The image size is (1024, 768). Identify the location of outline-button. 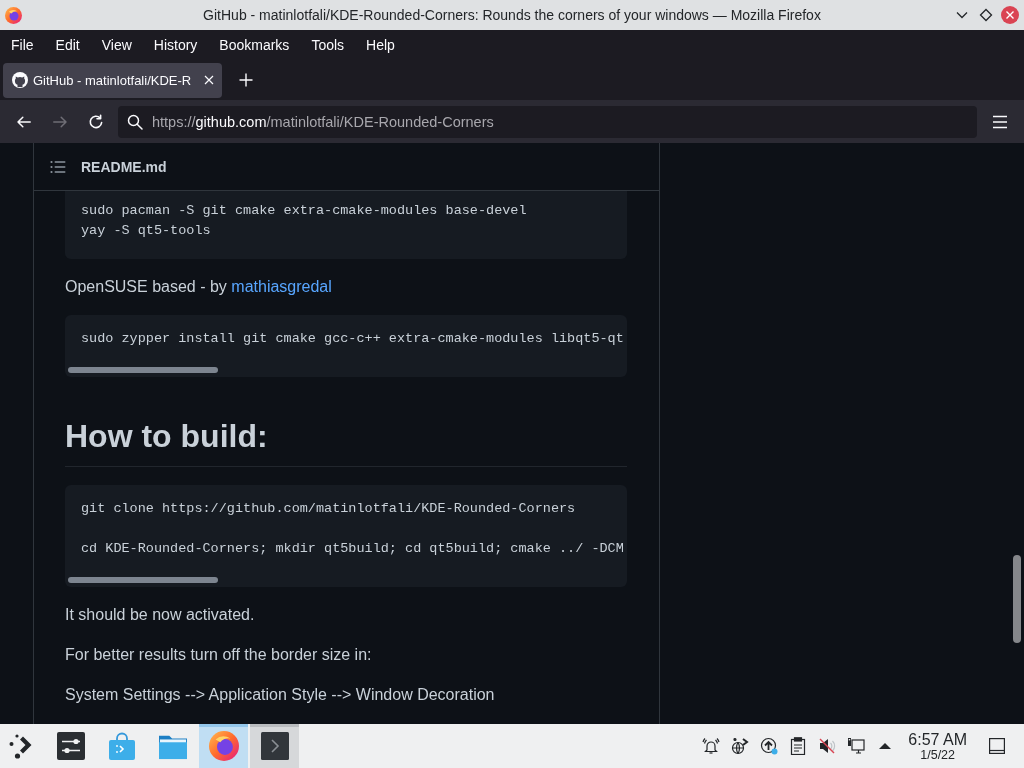
(58, 166).